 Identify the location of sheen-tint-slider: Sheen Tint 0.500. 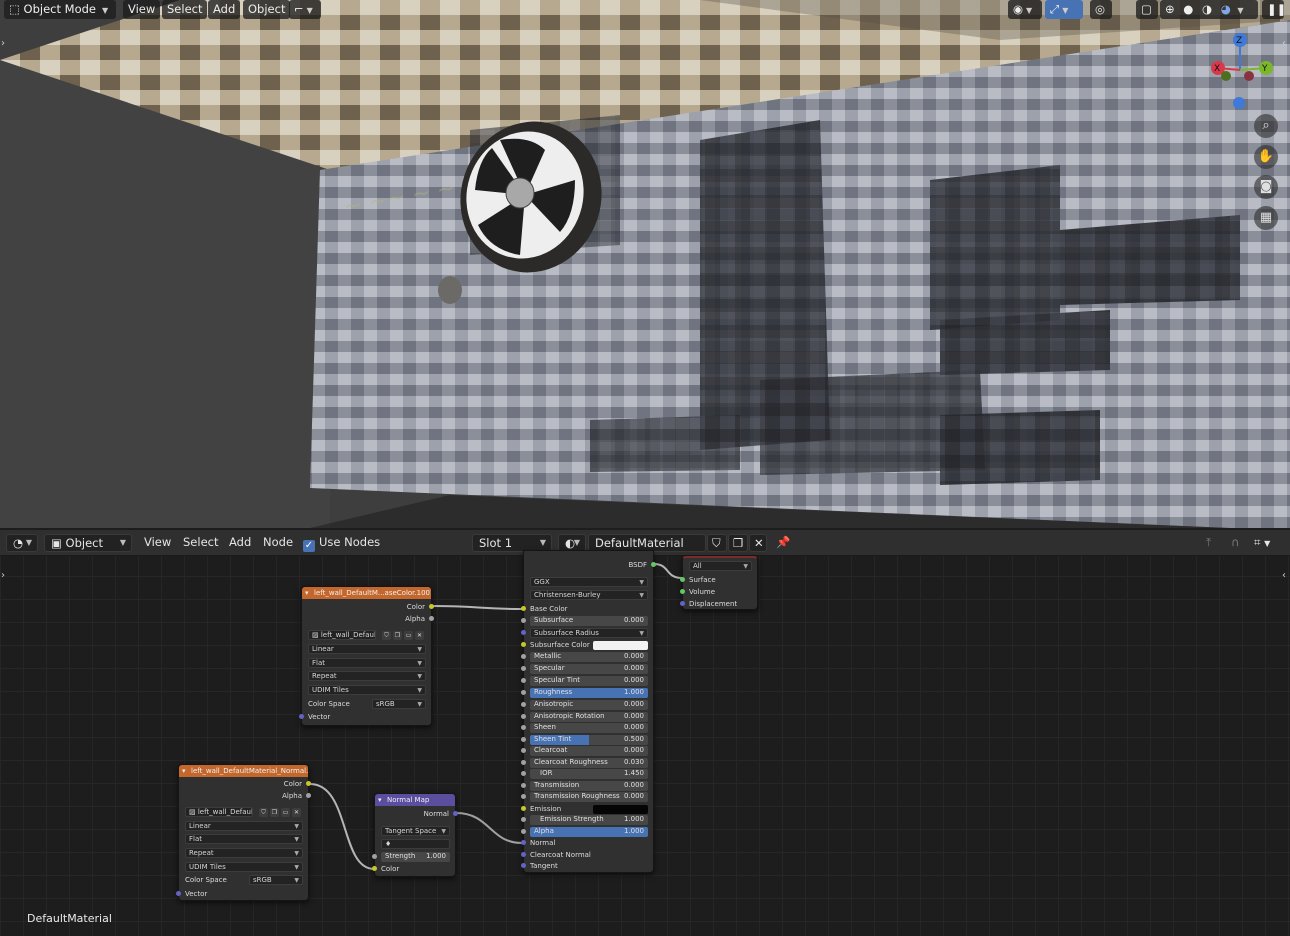
(589, 740).